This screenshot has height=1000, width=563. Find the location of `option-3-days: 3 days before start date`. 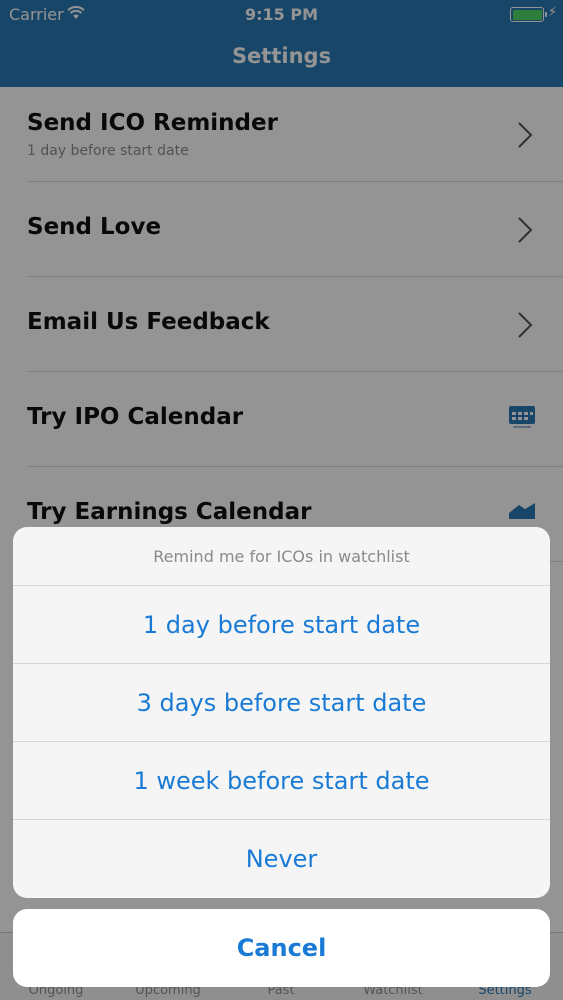

option-3-days: 3 days before start date is located at coordinates (281, 703).